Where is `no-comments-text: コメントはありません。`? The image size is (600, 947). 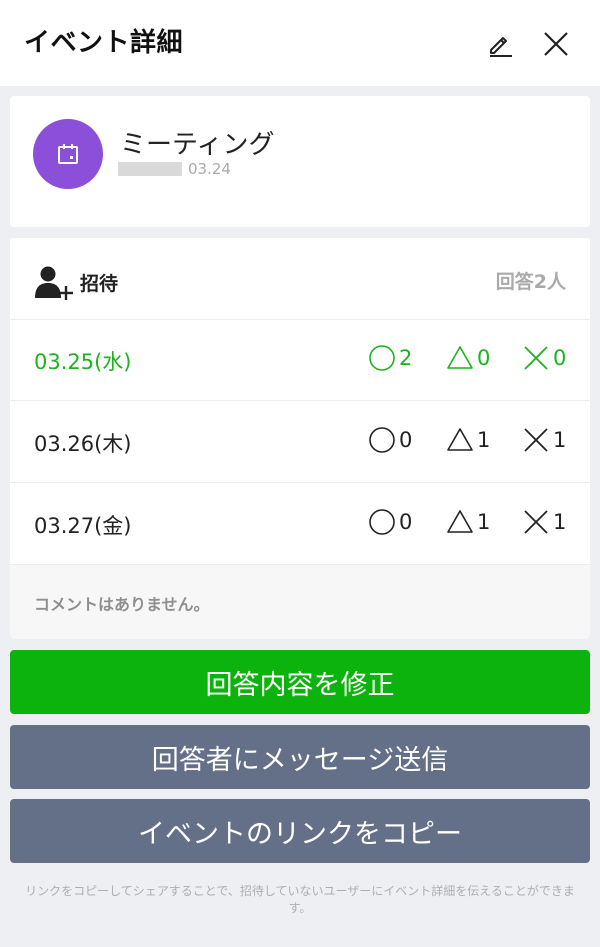
no-comments-text: コメントはありません。 is located at coordinates (122, 604).